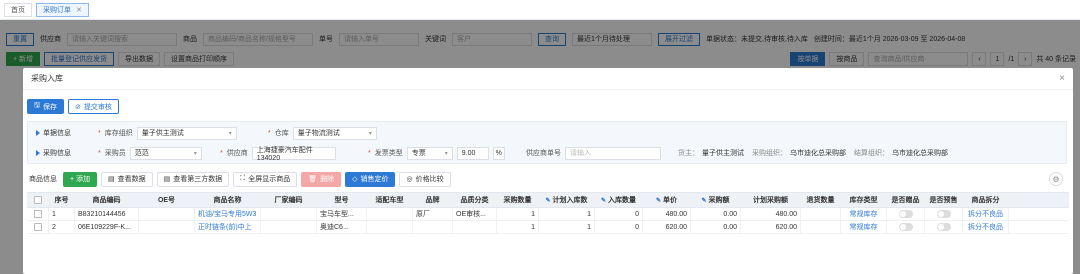  Describe the element at coordinates (79, 10) in the screenshot. I see `close-icon: ✕` at that location.